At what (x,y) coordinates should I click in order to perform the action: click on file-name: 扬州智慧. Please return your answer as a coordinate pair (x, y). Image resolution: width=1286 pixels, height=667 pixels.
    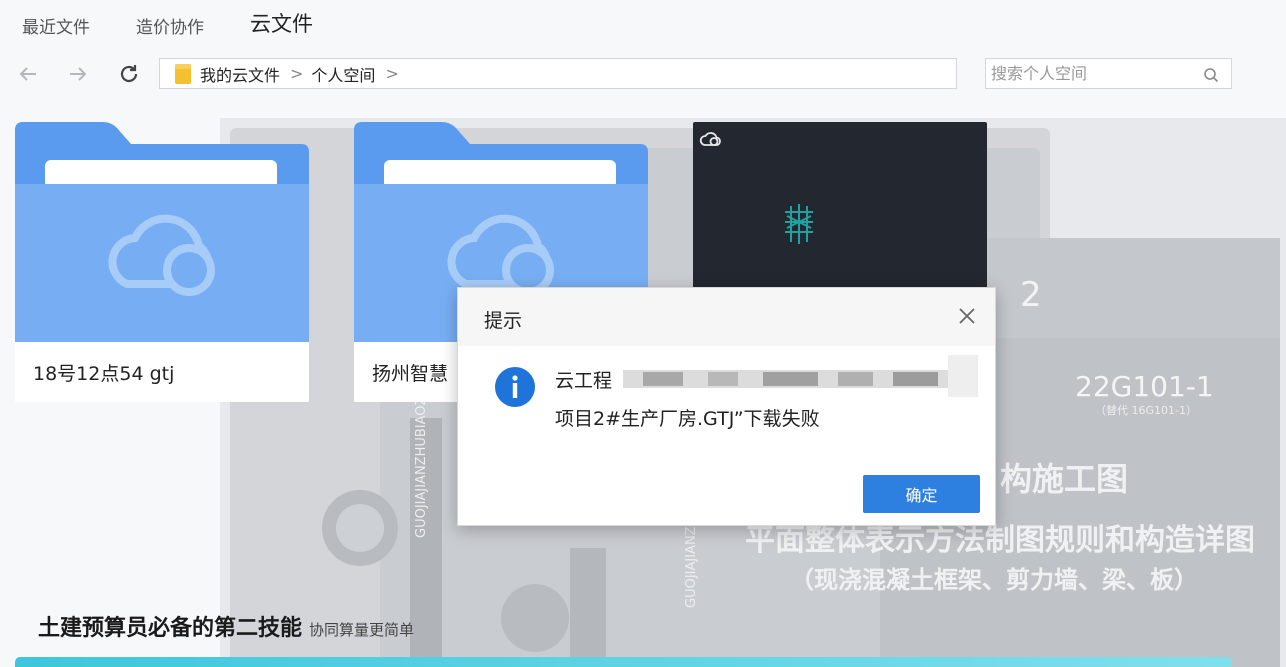
    Looking at the image, I should click on (410, 373).